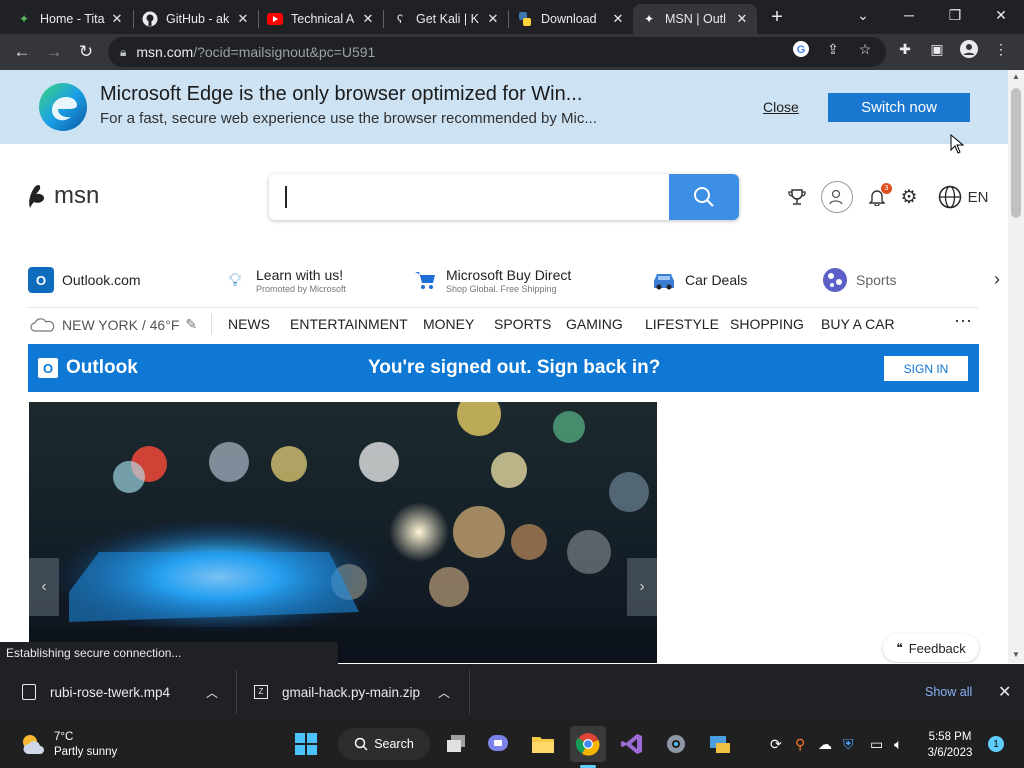 The height and width of the screenshot is (768, 1024). I want to click on msn-icon: ✦, so click(649, 19).